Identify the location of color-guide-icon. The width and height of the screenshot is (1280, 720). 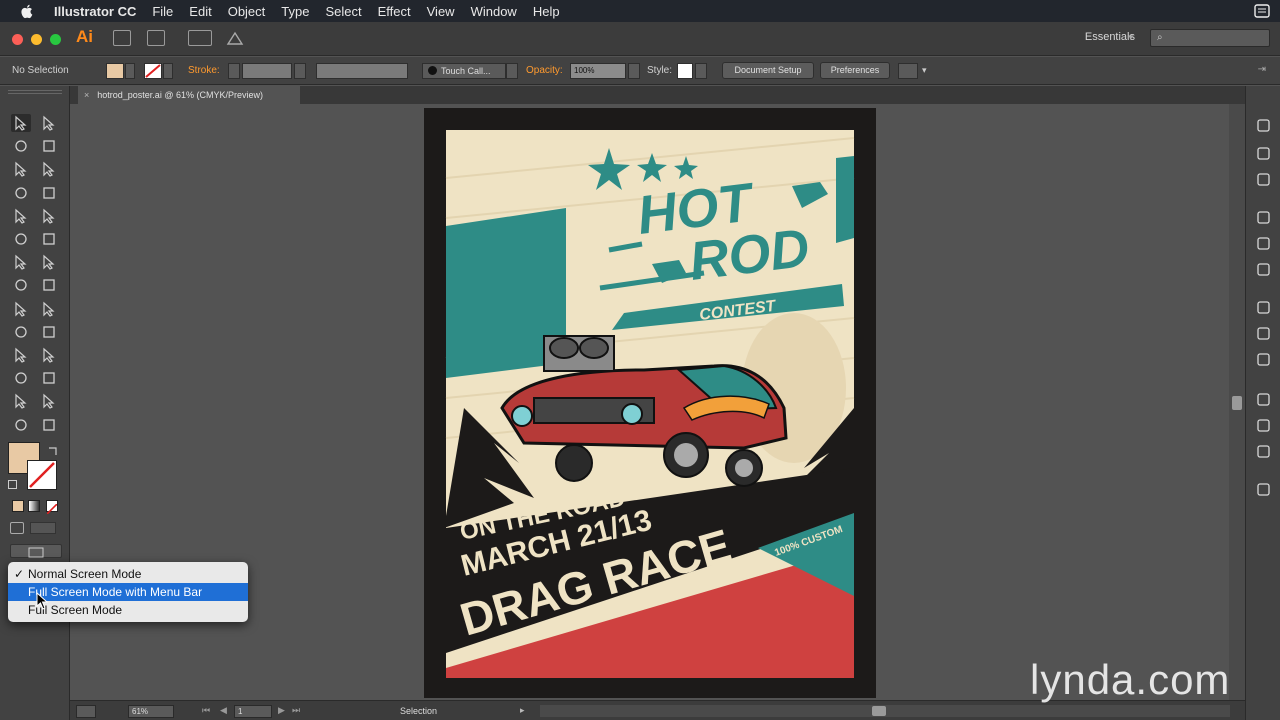
(1263, 153).